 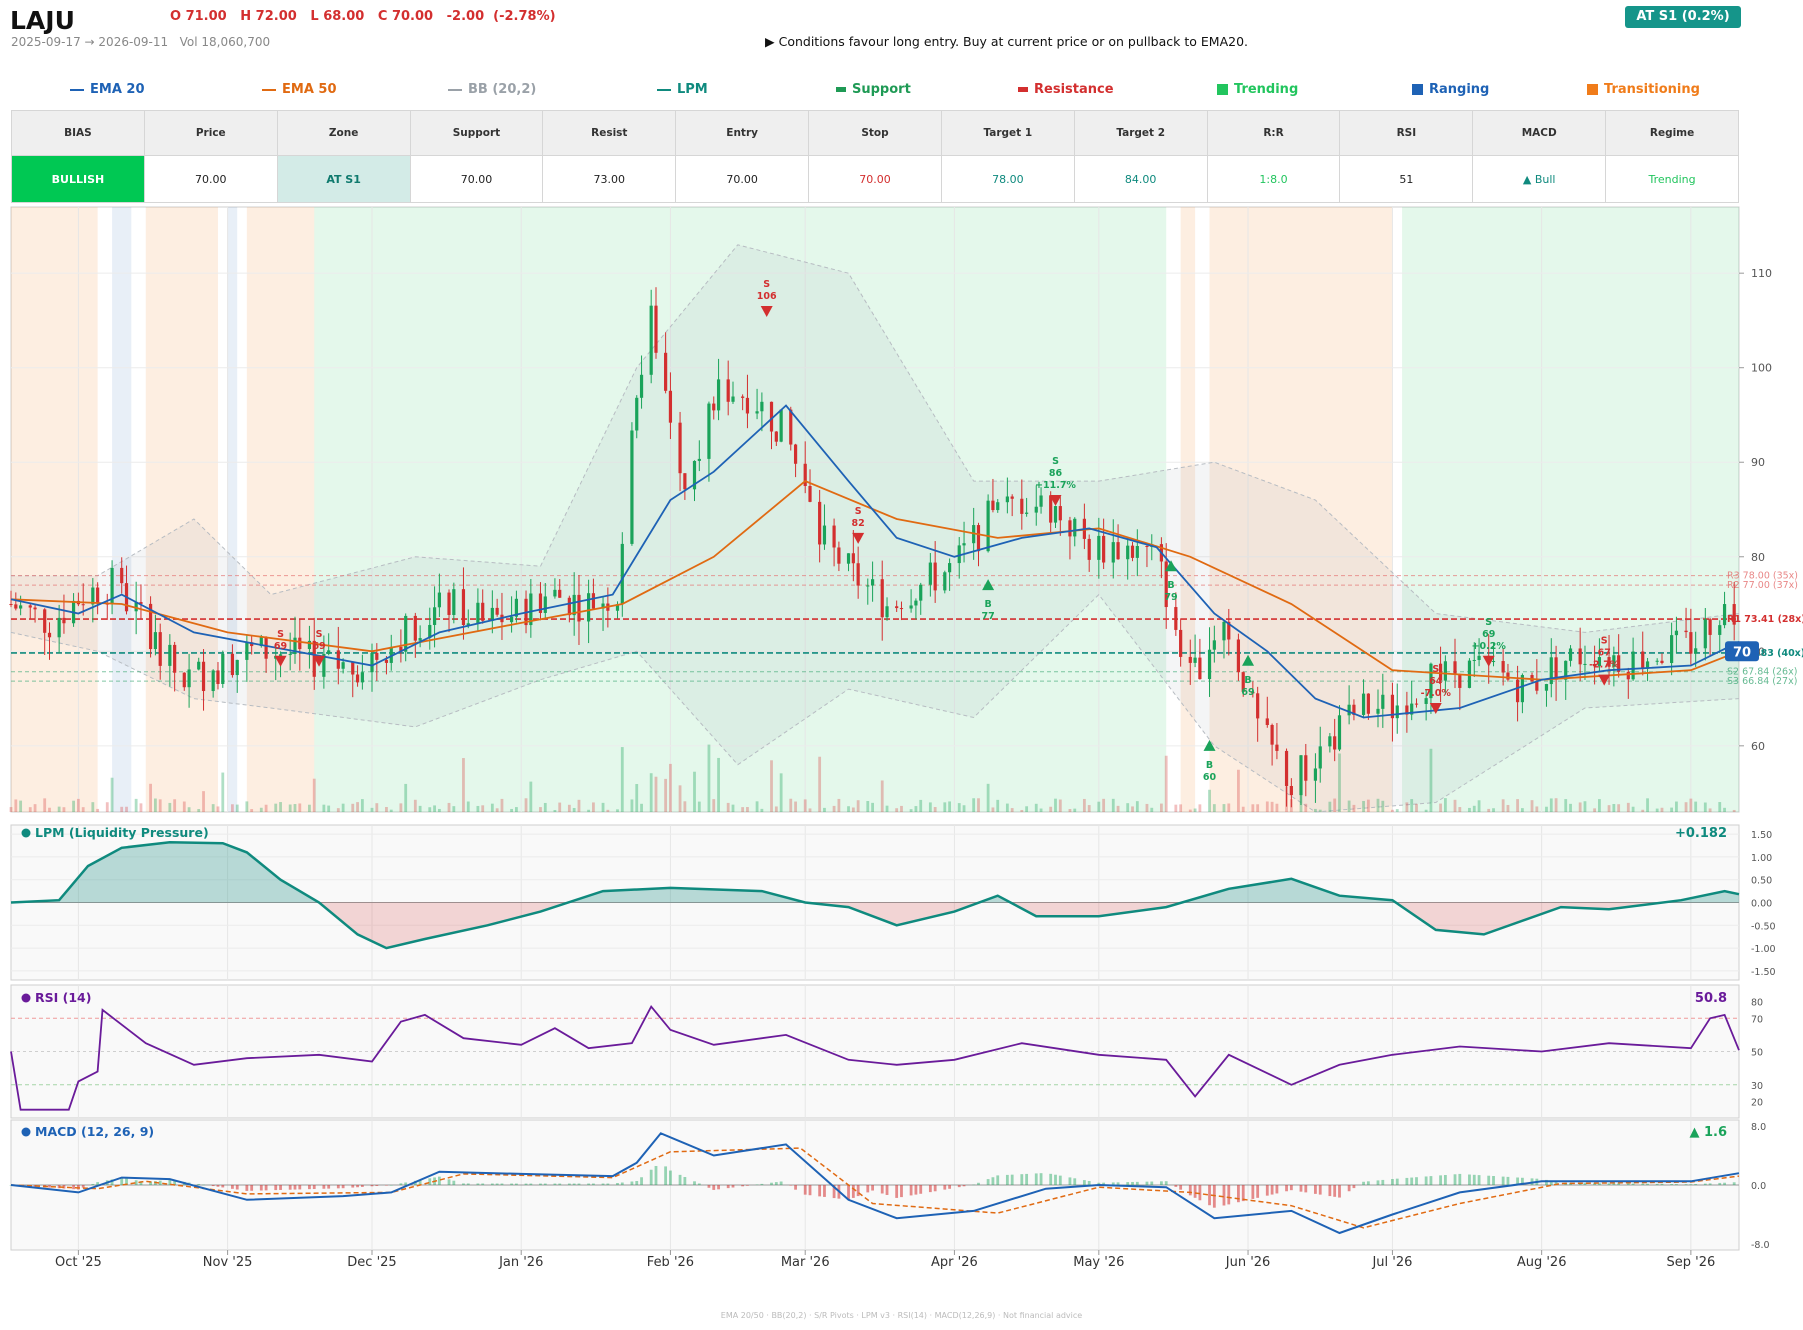 What do you see at coordinates (1762, 681) in the screenshot?
I see `level-label: S3 66.84 (27x)` at bounding box center [1762, 681].